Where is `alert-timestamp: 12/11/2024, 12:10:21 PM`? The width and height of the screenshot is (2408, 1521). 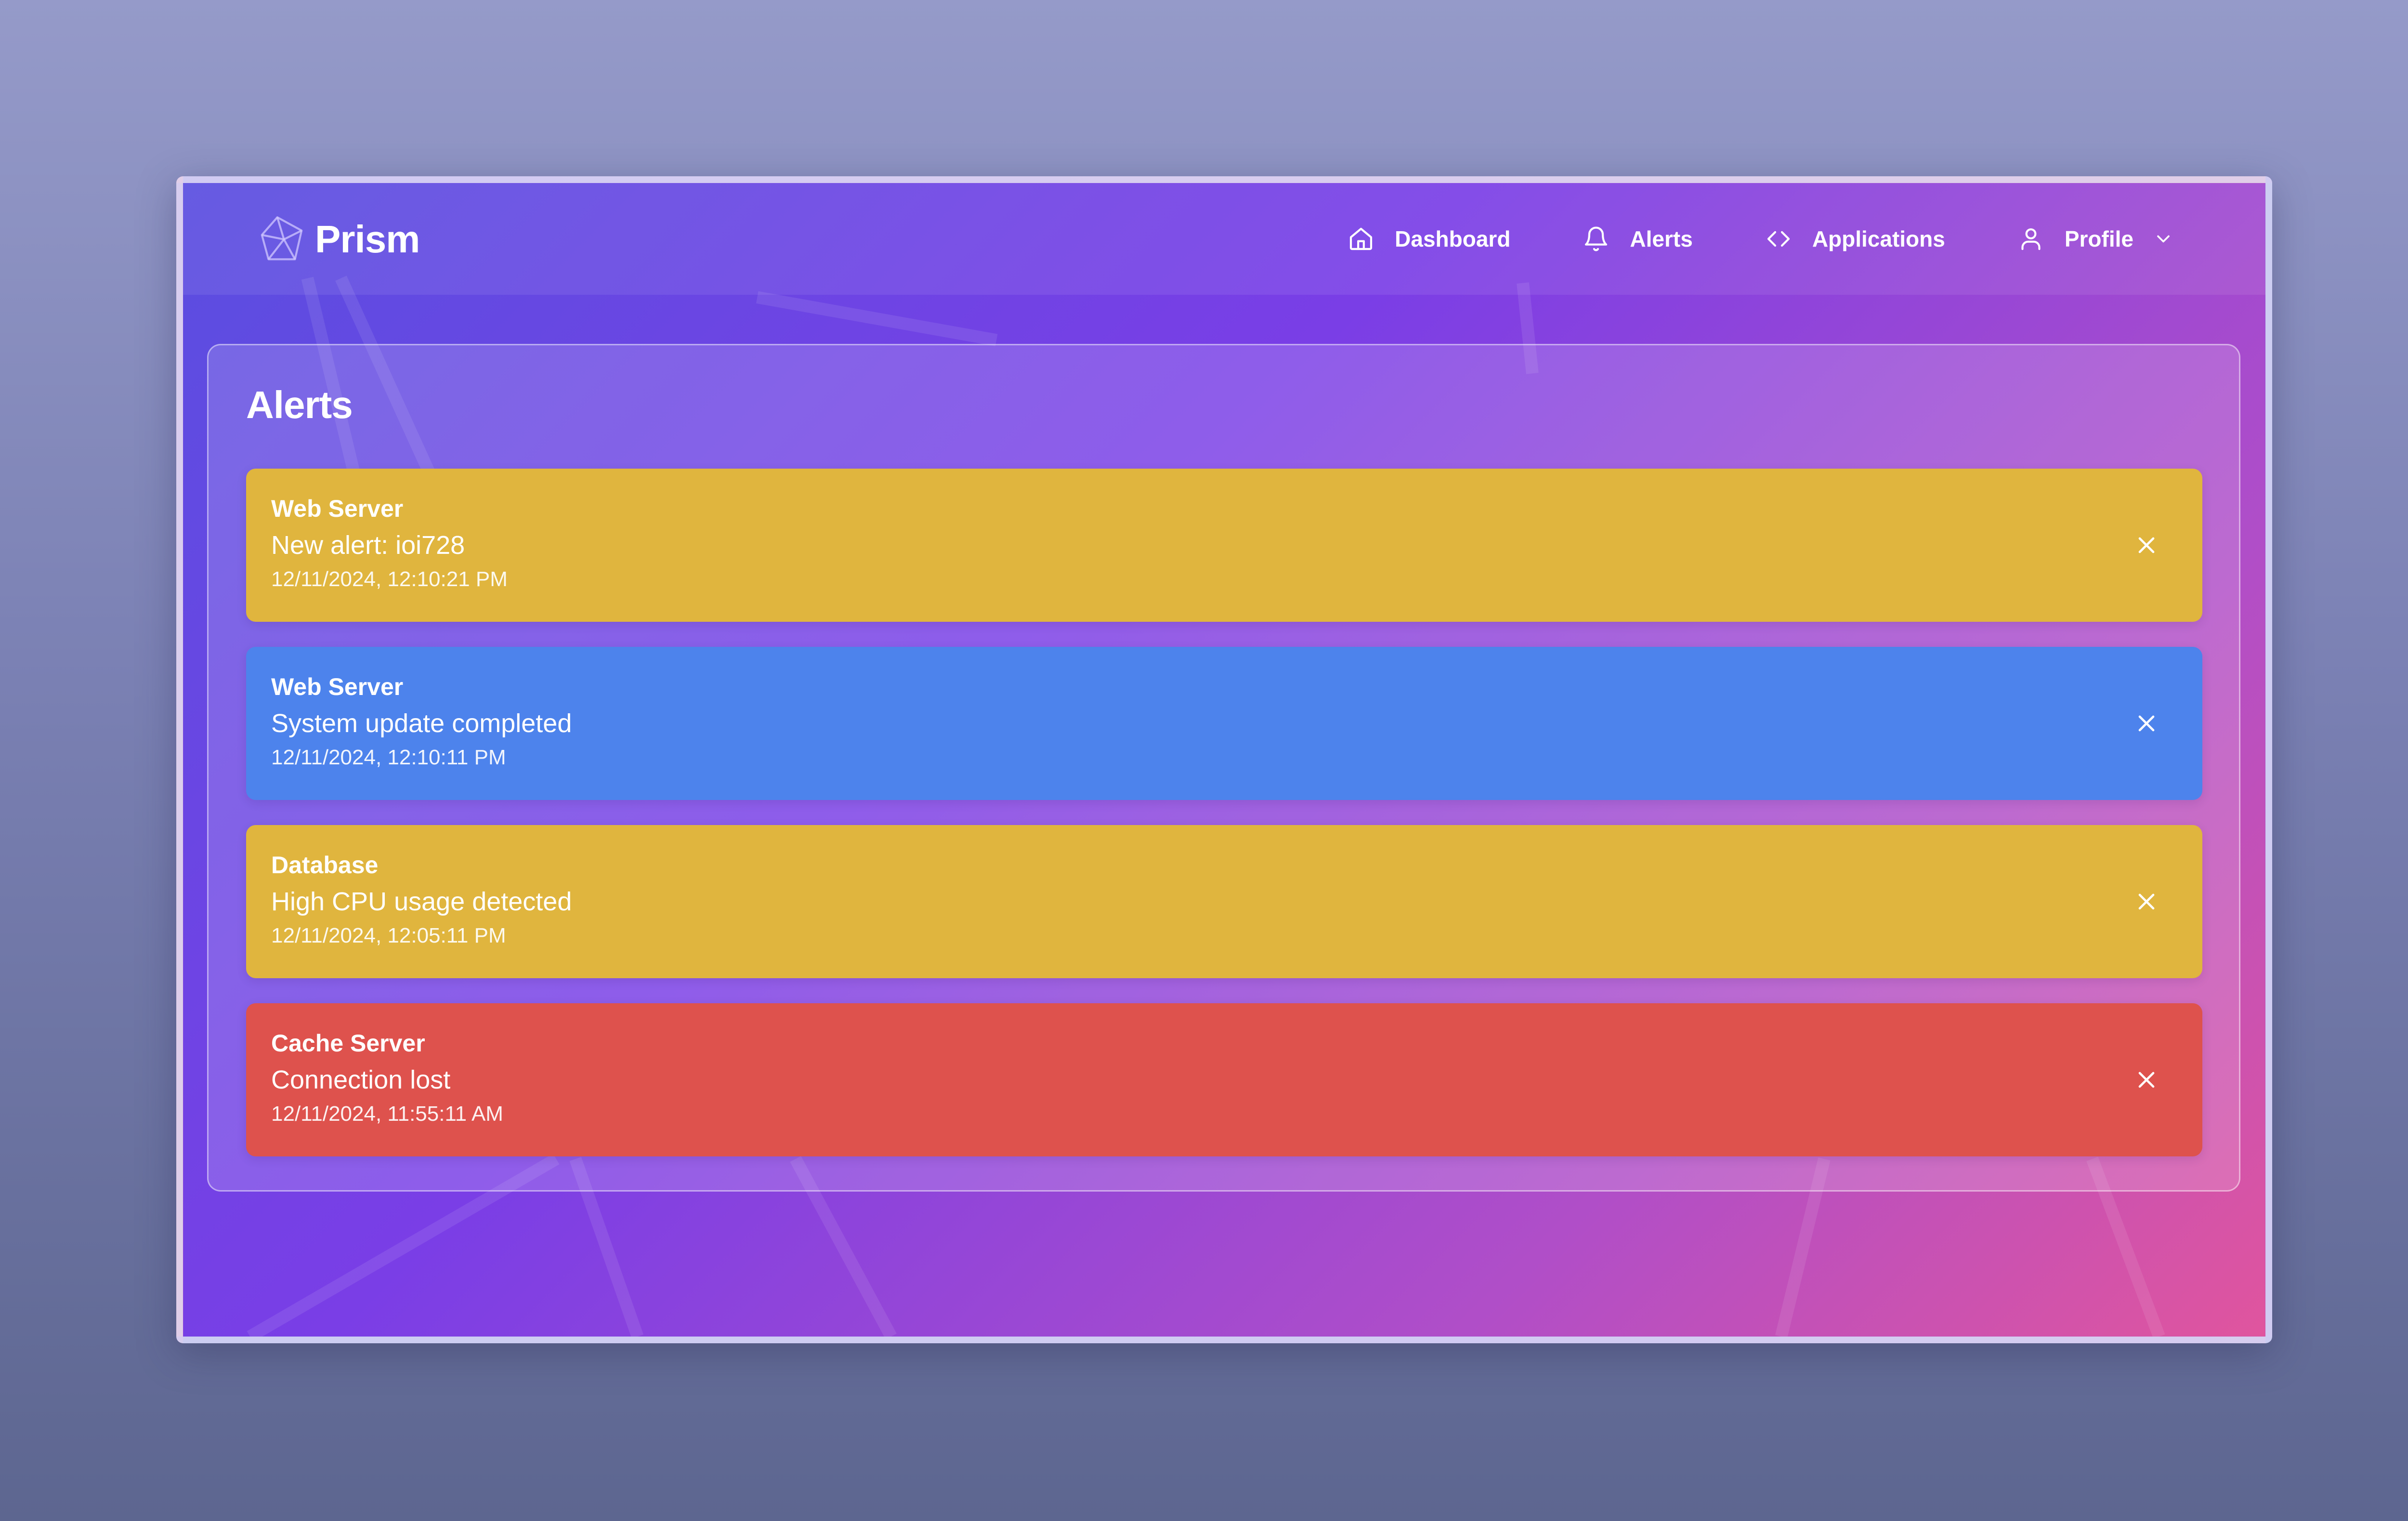
alert-timestamp: 12/11/2024, 12:10:21 PM is located at coordinates (389, 579).